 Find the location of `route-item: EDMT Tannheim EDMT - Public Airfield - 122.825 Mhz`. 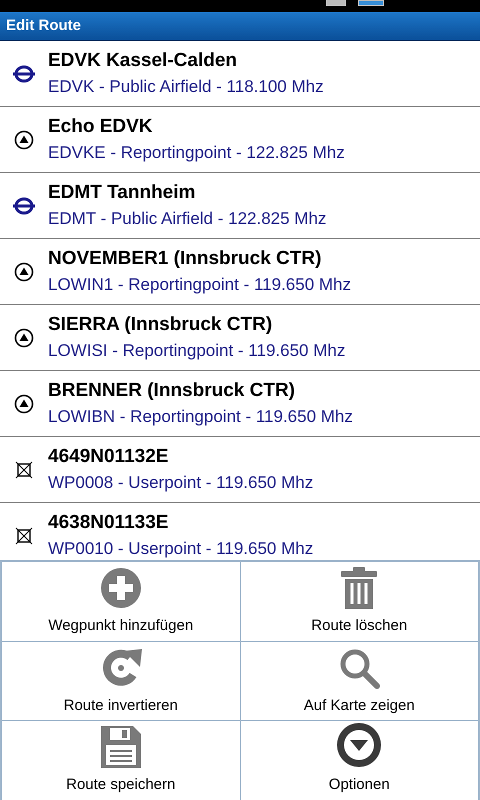

route-item: EDMT Tannheim EDMT - Public Airfield - 122.825 Mhz is located at coordinates (240, 206).